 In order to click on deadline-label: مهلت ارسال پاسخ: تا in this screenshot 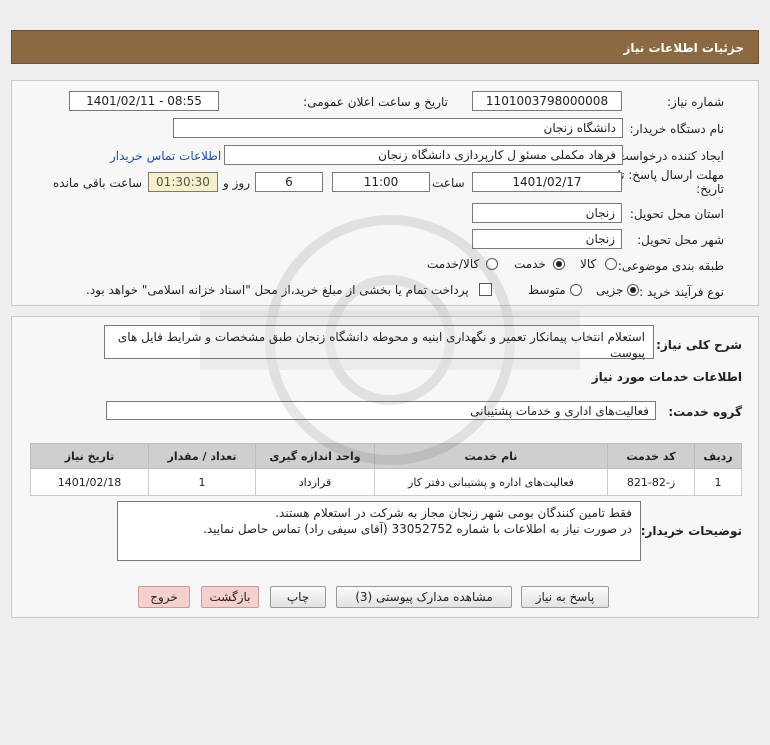, I will do `click(670, 175)`.